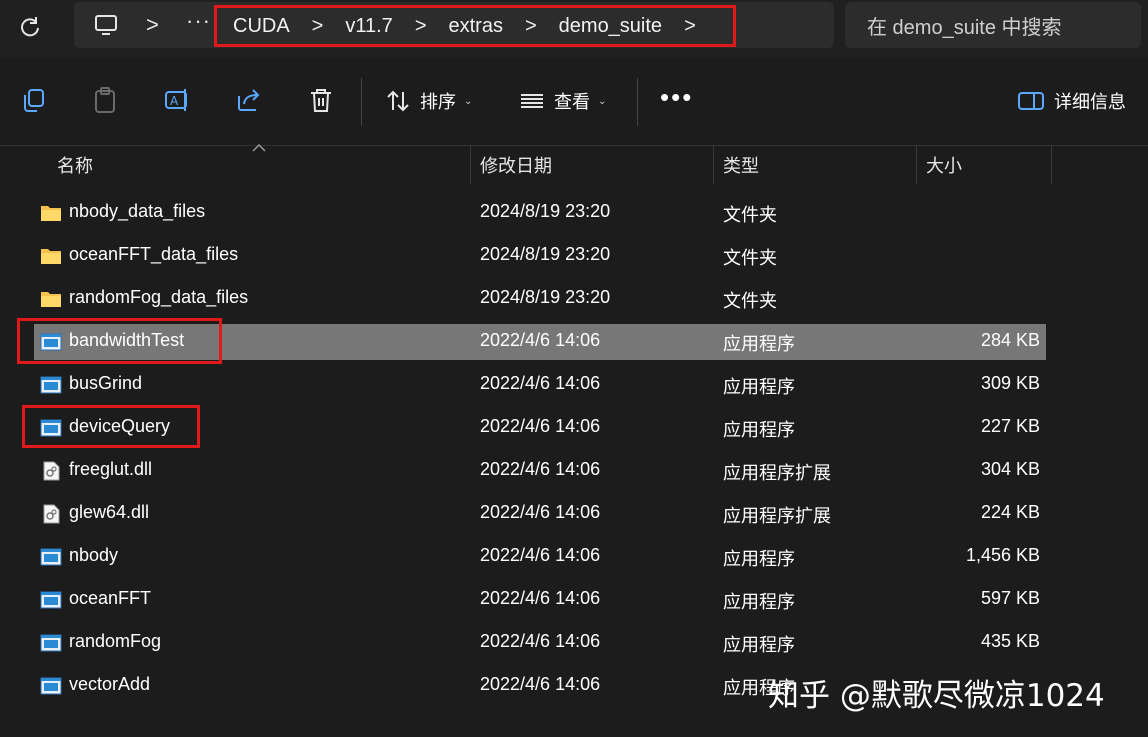 Image resolution: width=1148 pixels, height=737 pixels. I want to click on breadcrumb-item-demo-suite: demo_suite, so click(610, 26).